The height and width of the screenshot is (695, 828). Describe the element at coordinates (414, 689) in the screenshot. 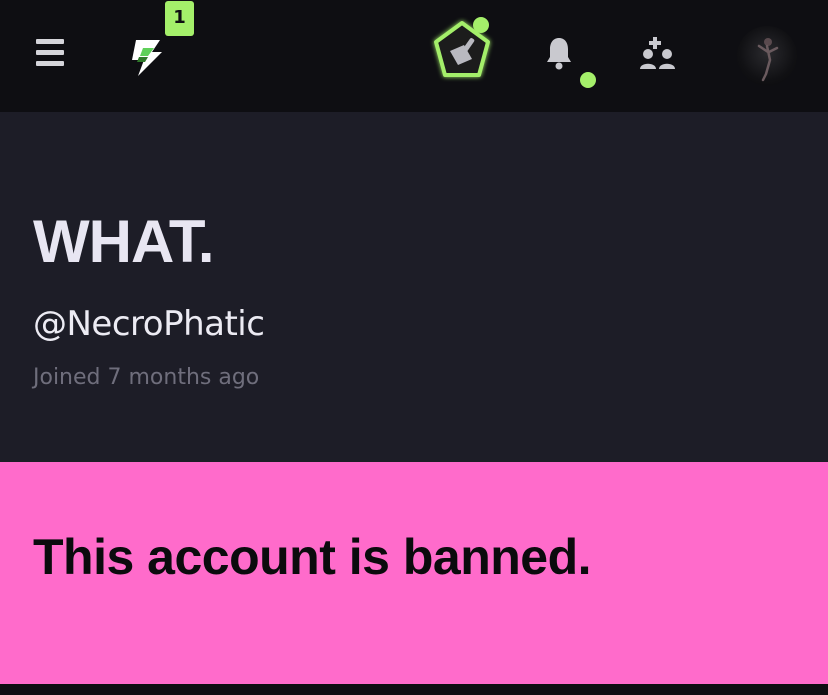

I see `bottom-divider` at that location.